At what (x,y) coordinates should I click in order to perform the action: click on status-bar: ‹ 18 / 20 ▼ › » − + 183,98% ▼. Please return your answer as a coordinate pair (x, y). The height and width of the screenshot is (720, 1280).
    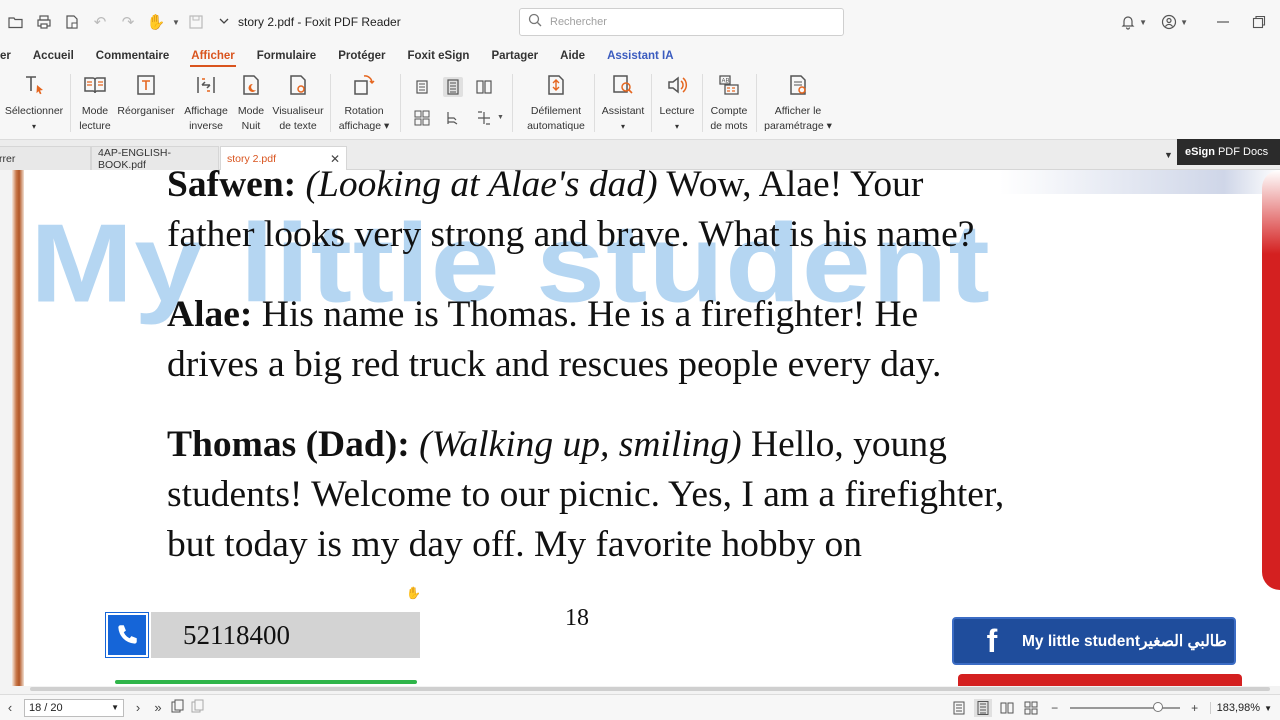
    Looking at the image, I should click on (640, 707).